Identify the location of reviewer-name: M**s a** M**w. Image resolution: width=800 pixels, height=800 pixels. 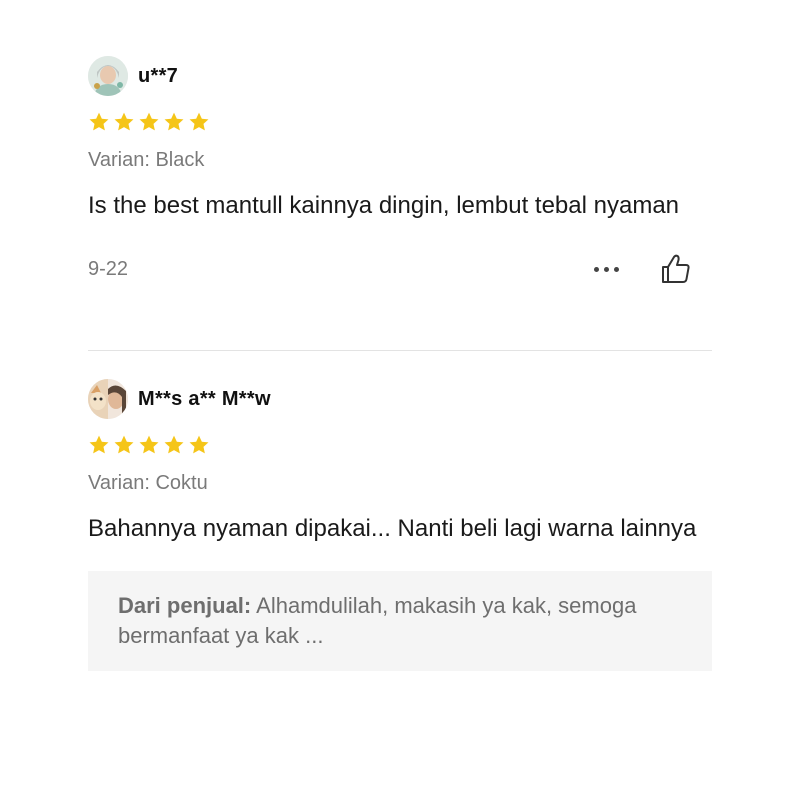
(204, 398).